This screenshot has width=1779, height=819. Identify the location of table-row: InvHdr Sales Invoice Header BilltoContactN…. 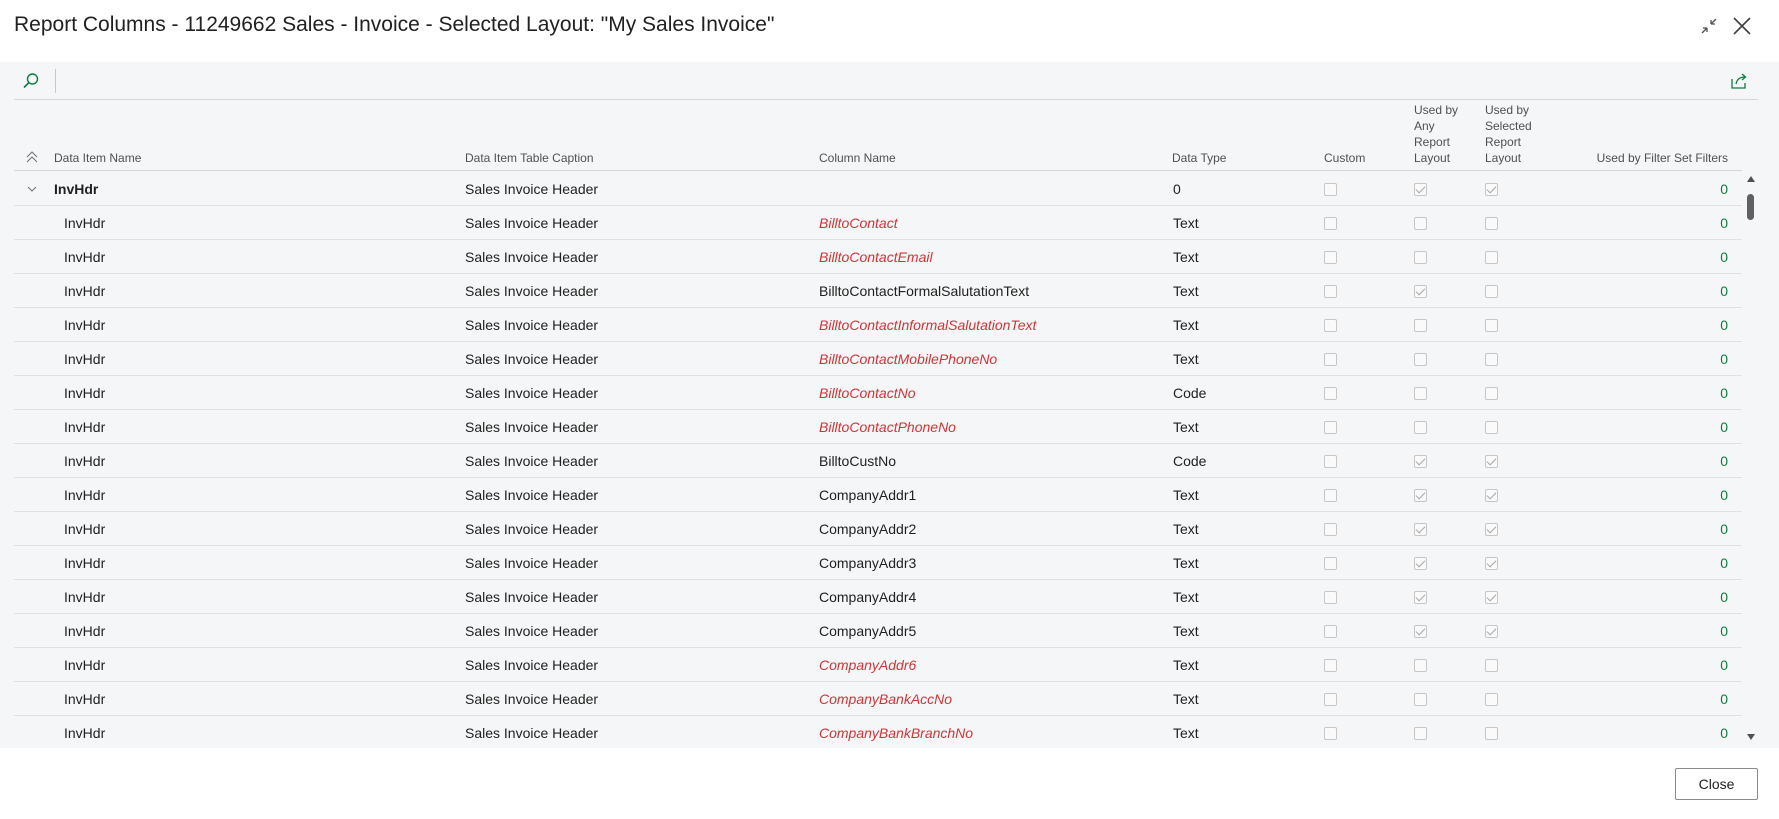
(878, 393).